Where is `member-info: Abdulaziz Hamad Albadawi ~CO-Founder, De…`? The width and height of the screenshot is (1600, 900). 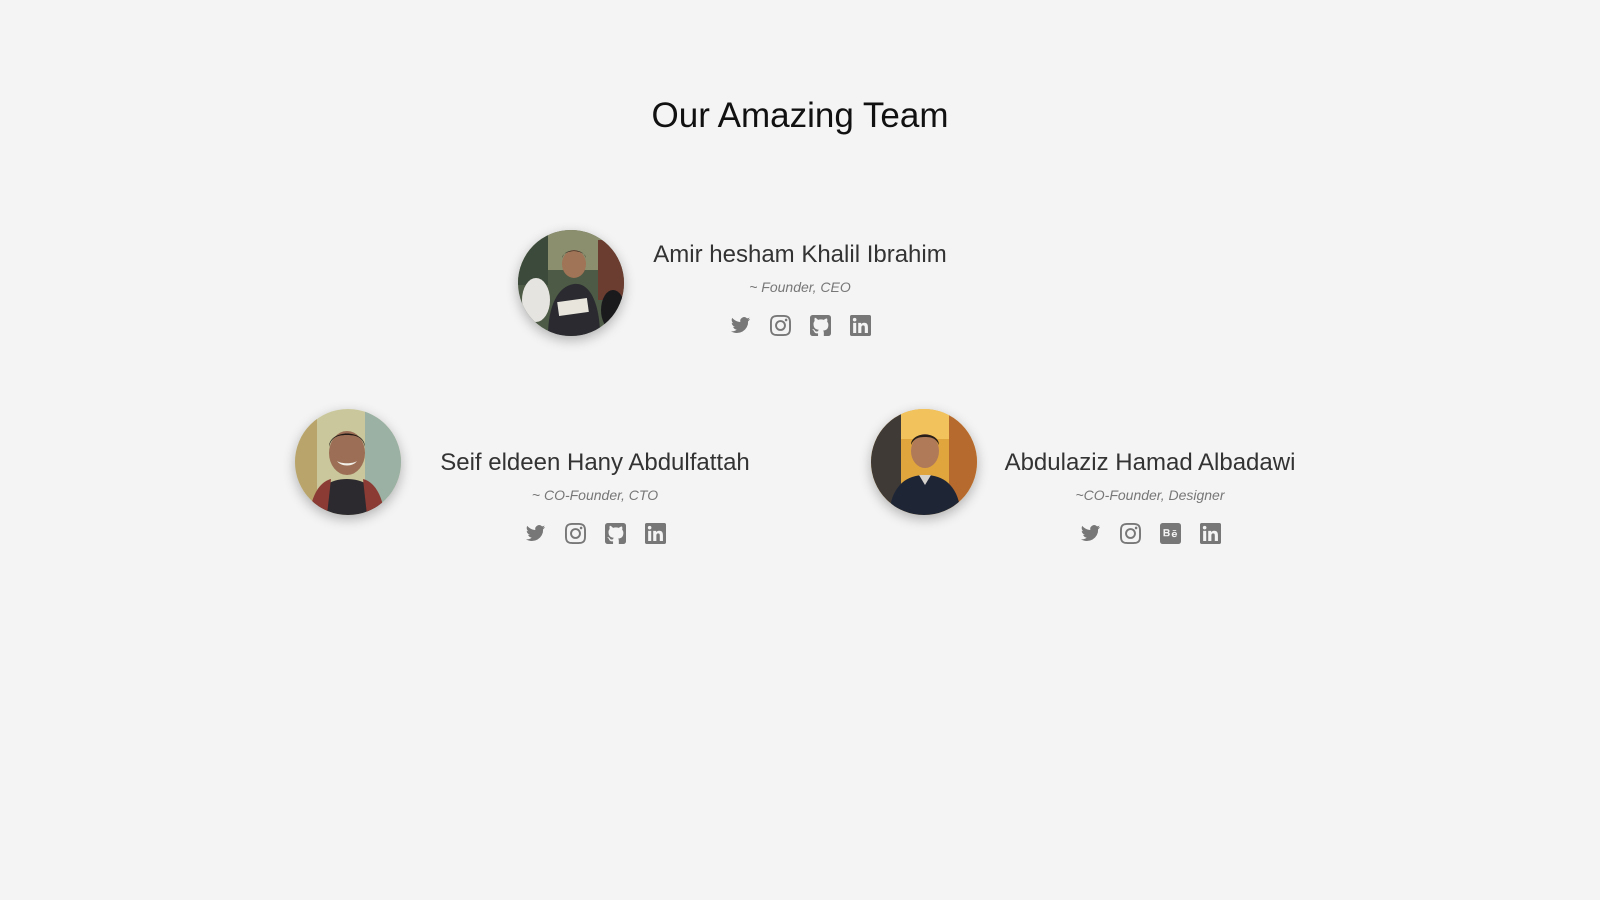 member-info: Abdulaziz Hamad Albadawi ~CO-Founder, De… is located at coordinates (1150, 496).